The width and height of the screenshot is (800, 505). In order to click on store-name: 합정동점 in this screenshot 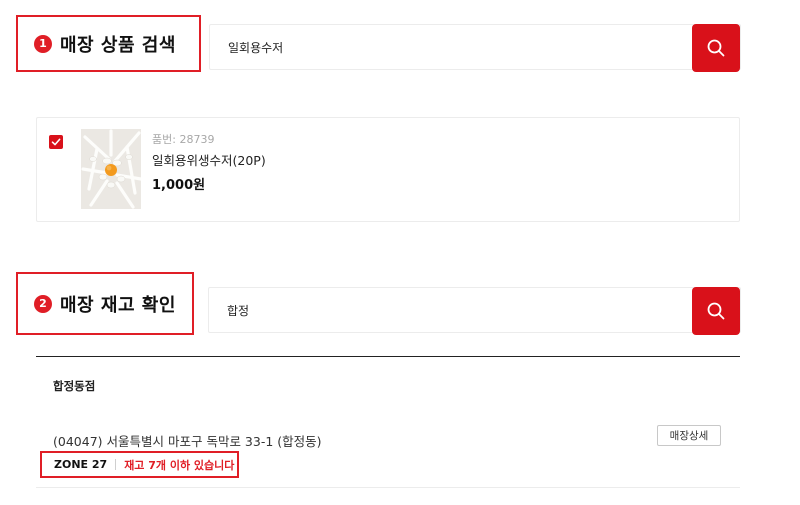, I will do `click(74, 386)`.